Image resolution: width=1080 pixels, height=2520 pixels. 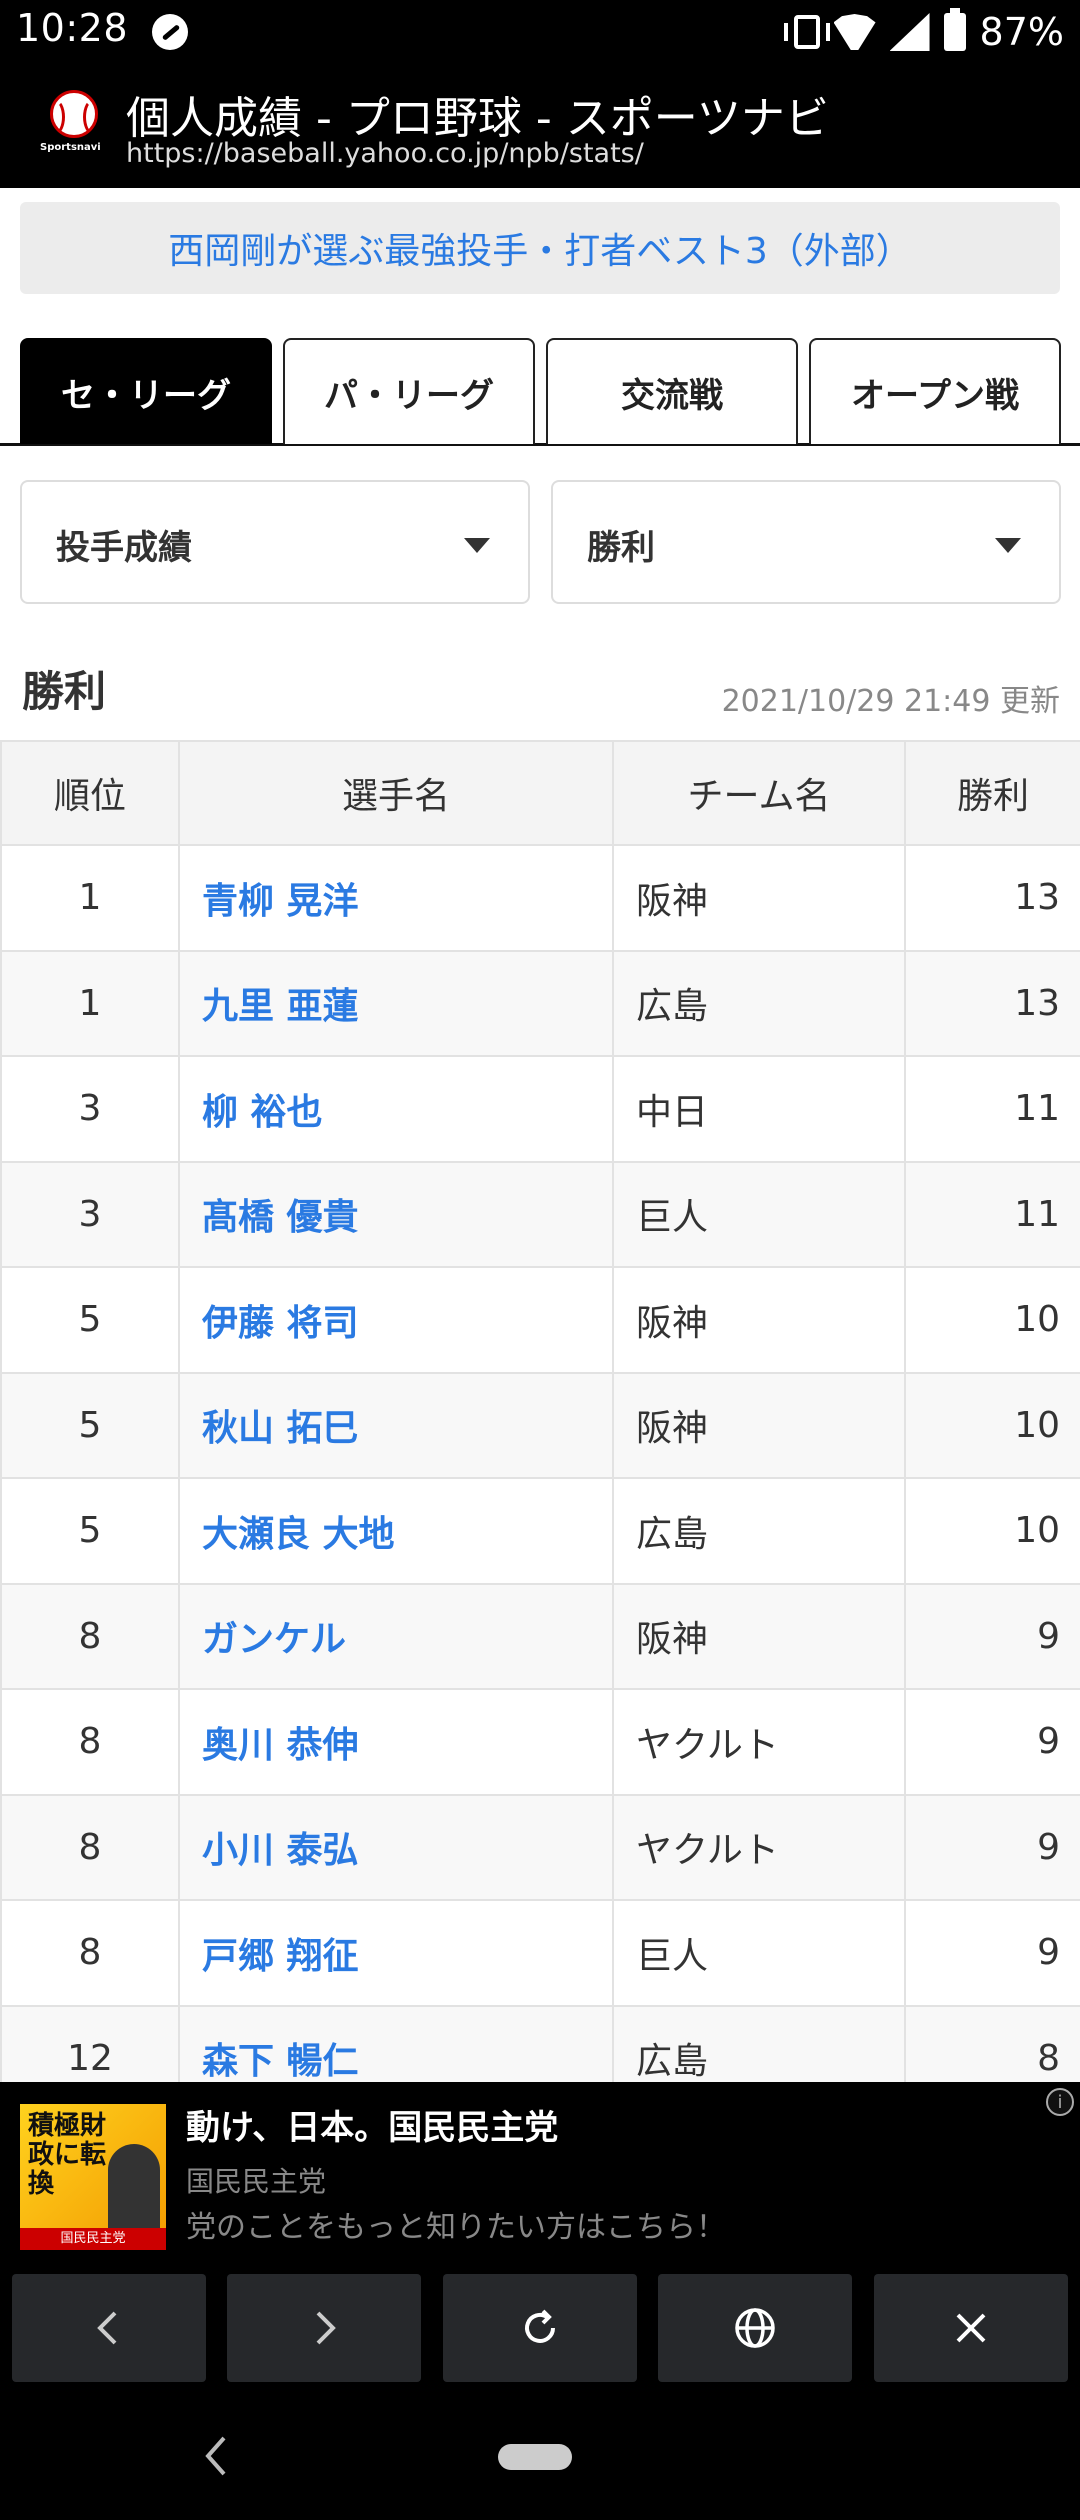 I want to click on tab-open-games: オープン戦, so click(x=935, y=391).